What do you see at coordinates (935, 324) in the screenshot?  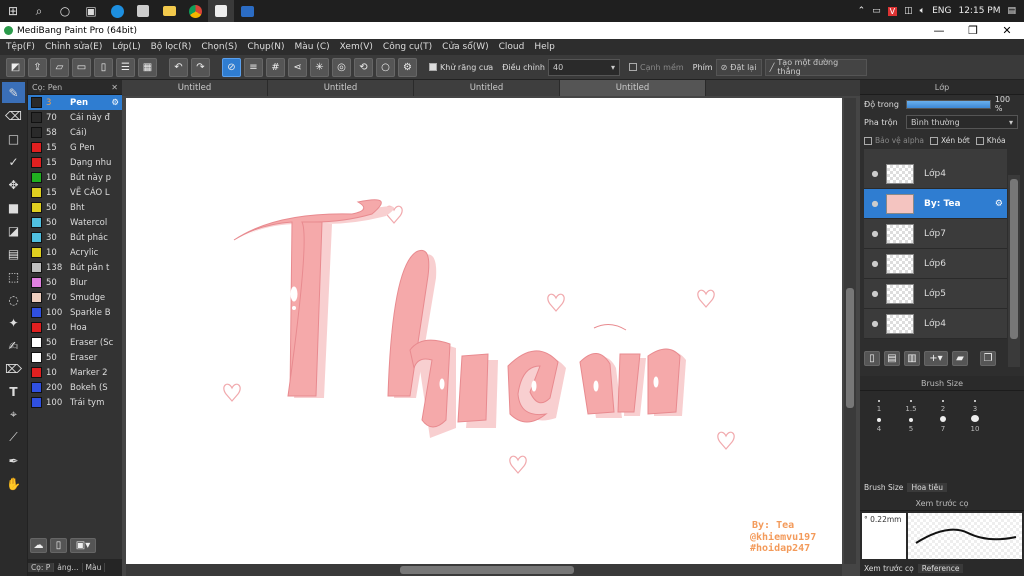 I see `layer-row: ● Lớp4` at bounding box center [935, 324].